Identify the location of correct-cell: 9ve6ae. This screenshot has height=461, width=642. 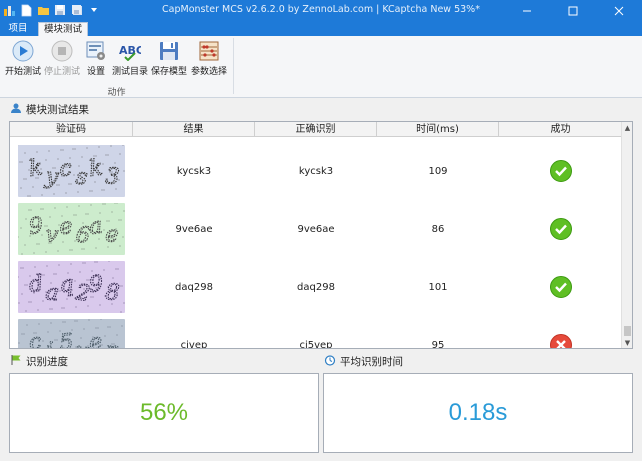
(316, 229).